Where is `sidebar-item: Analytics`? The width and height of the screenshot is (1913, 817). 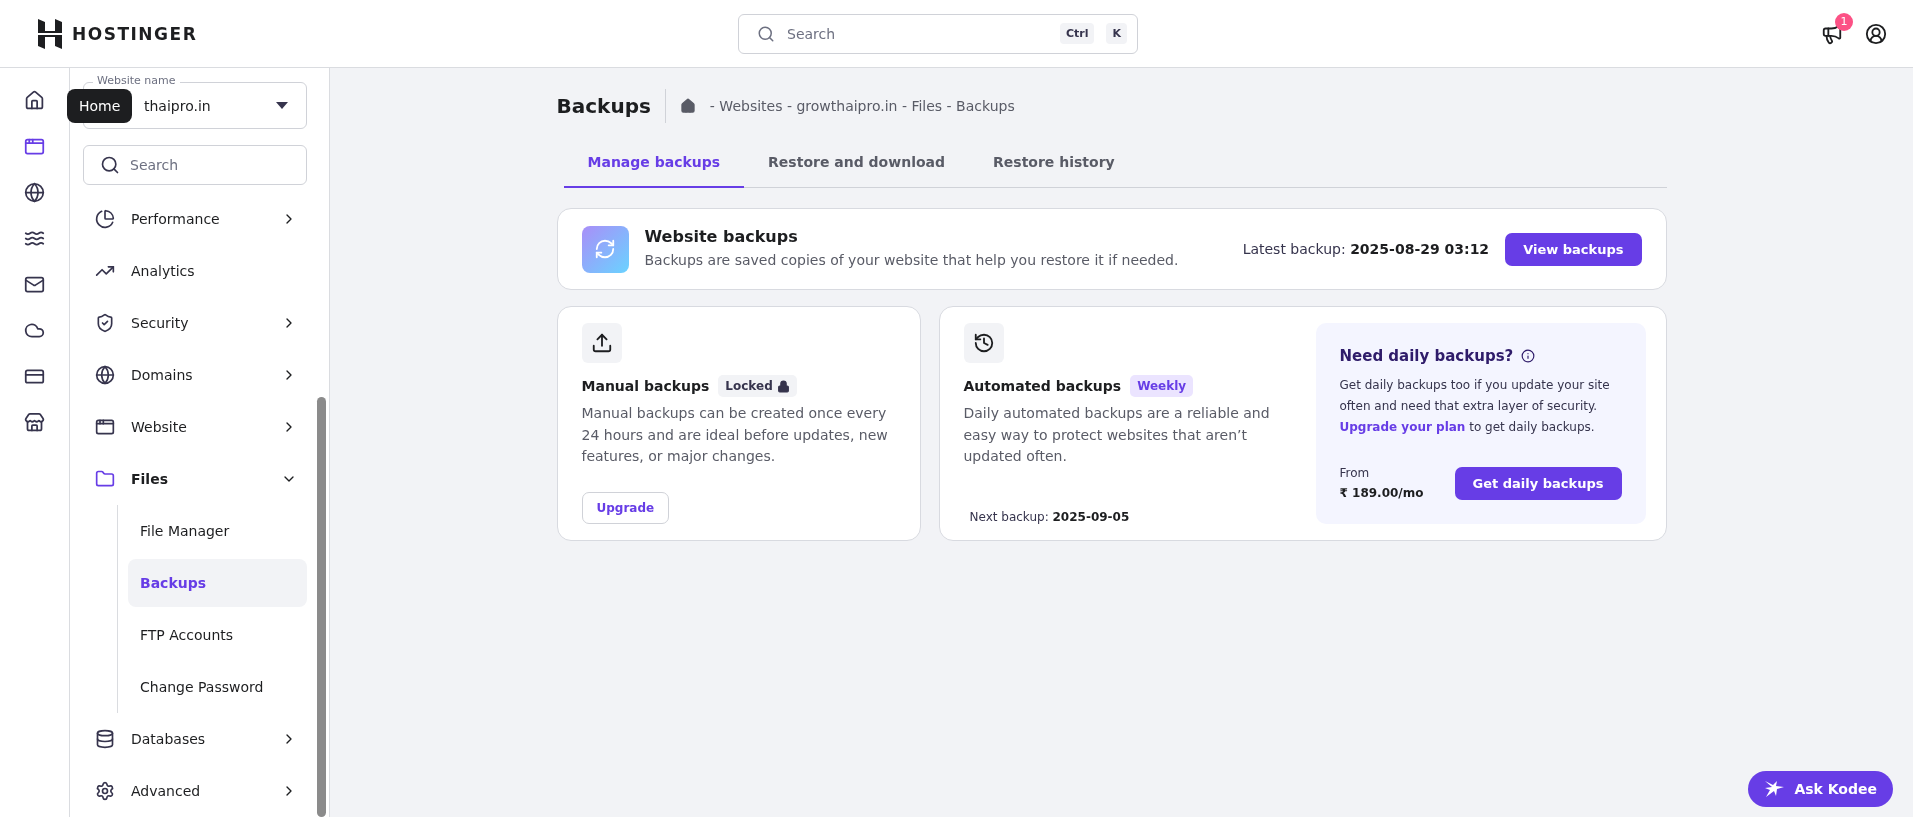 sidebar-item: Analytics is located at coordinates (195, 271).